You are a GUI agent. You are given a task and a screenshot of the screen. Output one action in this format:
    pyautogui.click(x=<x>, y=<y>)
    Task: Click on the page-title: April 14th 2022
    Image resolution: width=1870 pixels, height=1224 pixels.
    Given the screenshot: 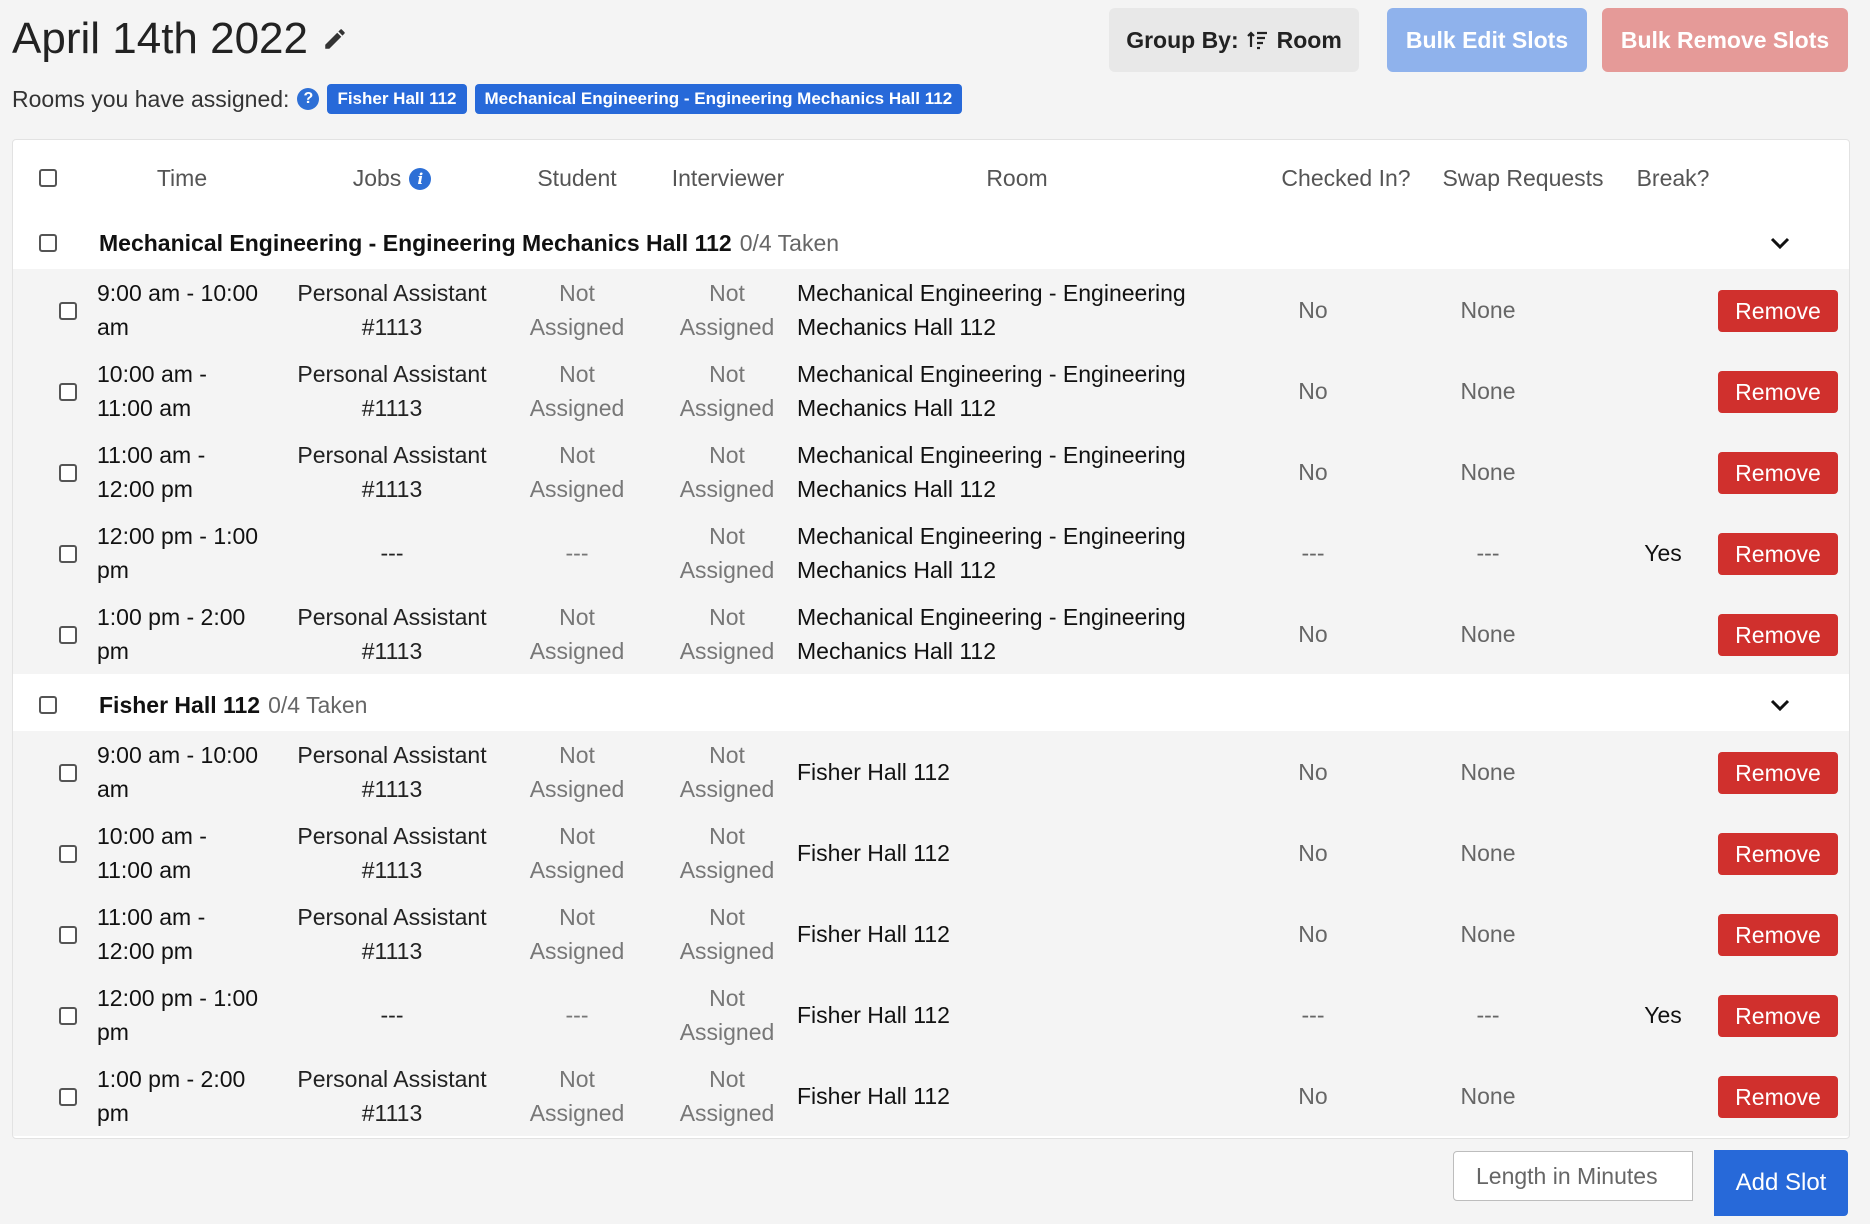 What is the action you would take?
    pyautogui.click(x=180, y=39)
    